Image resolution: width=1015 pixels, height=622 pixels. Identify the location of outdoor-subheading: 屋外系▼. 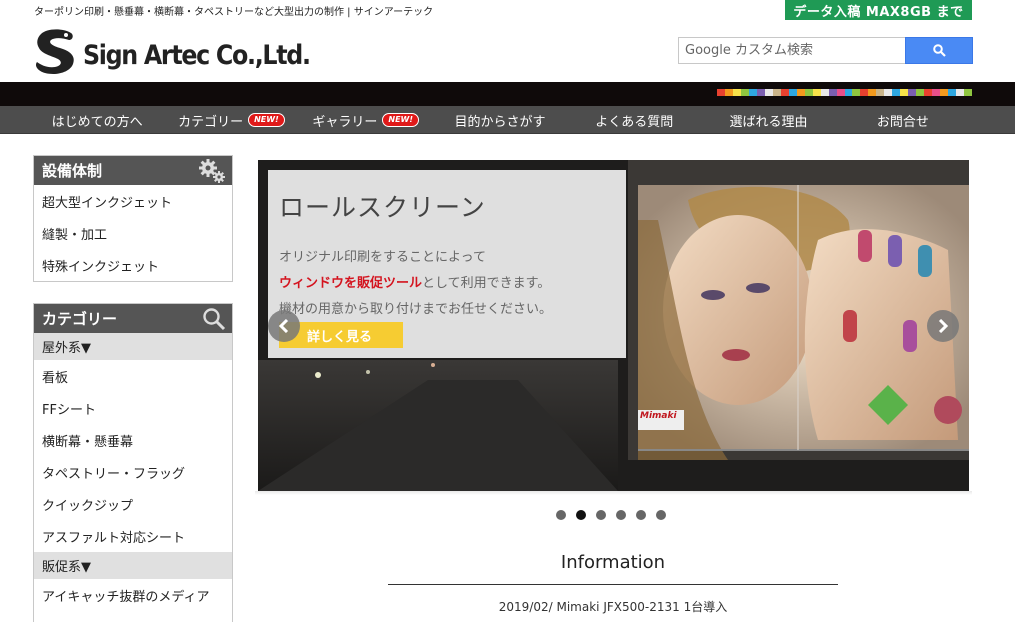
(133, 346).